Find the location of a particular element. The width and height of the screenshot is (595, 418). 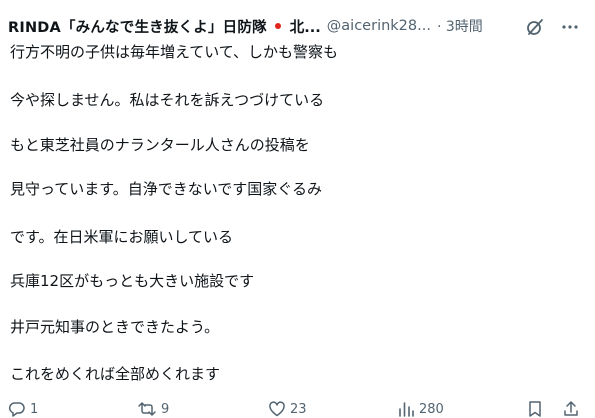

views-button: 280 is located at coordinates (420, 409).